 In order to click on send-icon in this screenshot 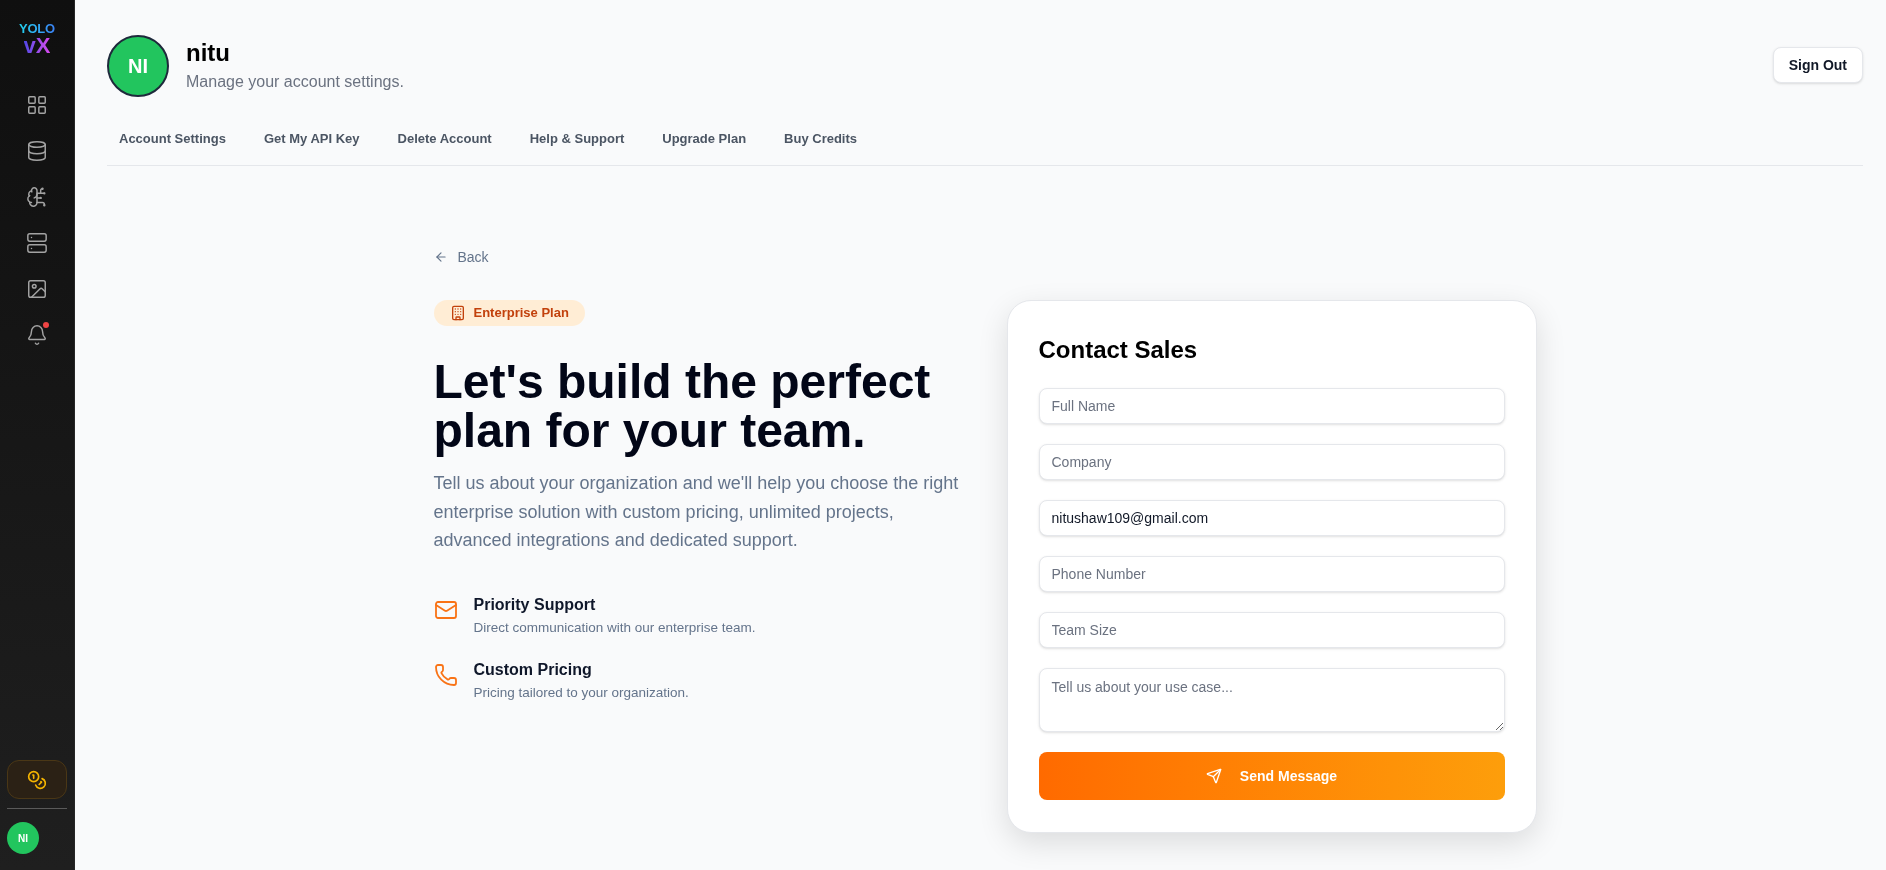, I will do `click(1213, 776)`.